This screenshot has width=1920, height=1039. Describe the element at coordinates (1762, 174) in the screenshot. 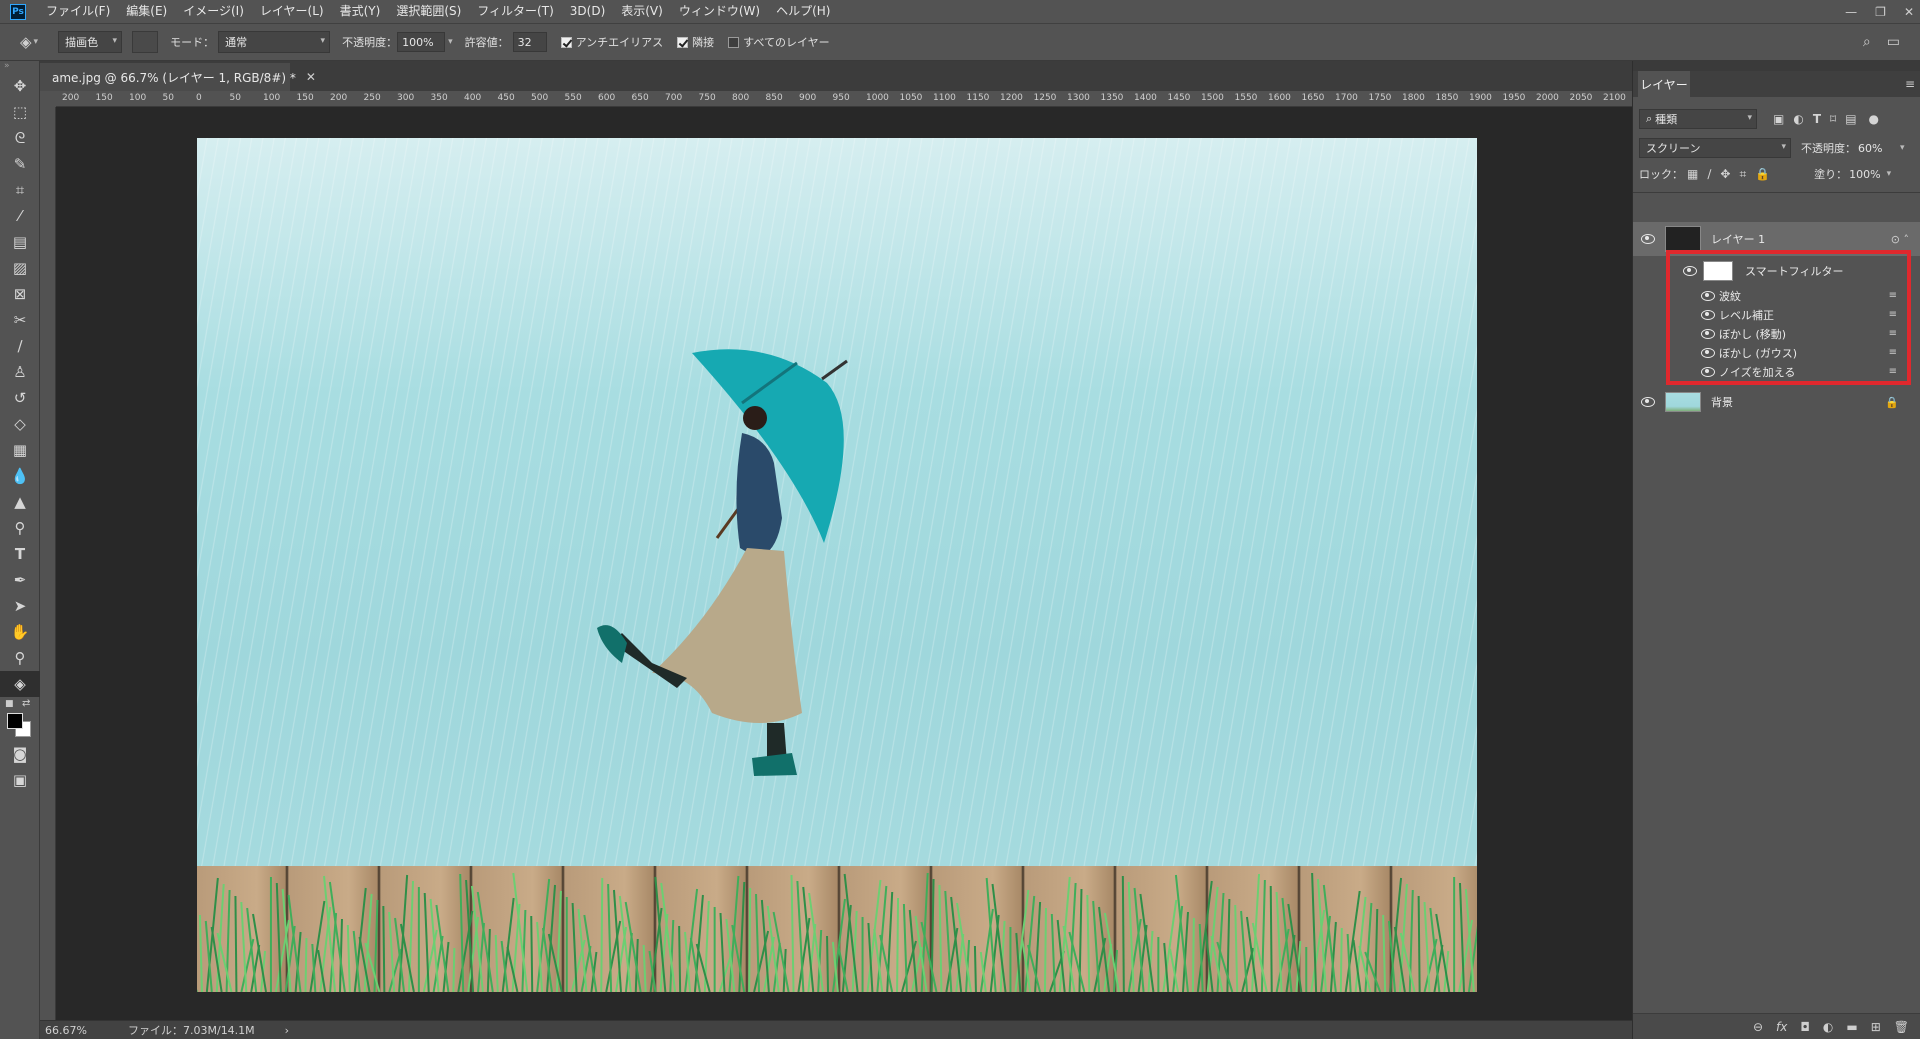

I see `lock-all-icon: 🔒` at that location.